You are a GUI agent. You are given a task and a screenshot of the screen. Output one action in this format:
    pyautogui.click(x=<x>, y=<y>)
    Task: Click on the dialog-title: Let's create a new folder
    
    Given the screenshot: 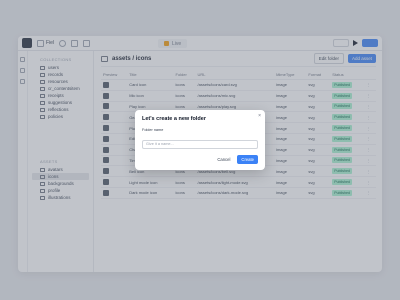 What is the action you would take?
    pyautogui.click(x=174, y=119)
    